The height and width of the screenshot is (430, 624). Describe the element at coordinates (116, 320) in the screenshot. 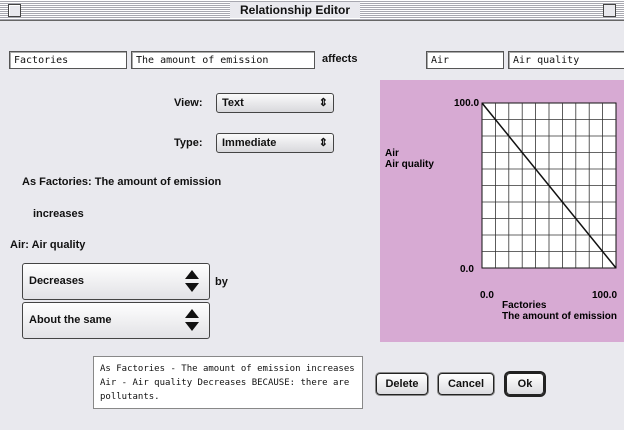

I see `magnitude-select: About the same` at that location.